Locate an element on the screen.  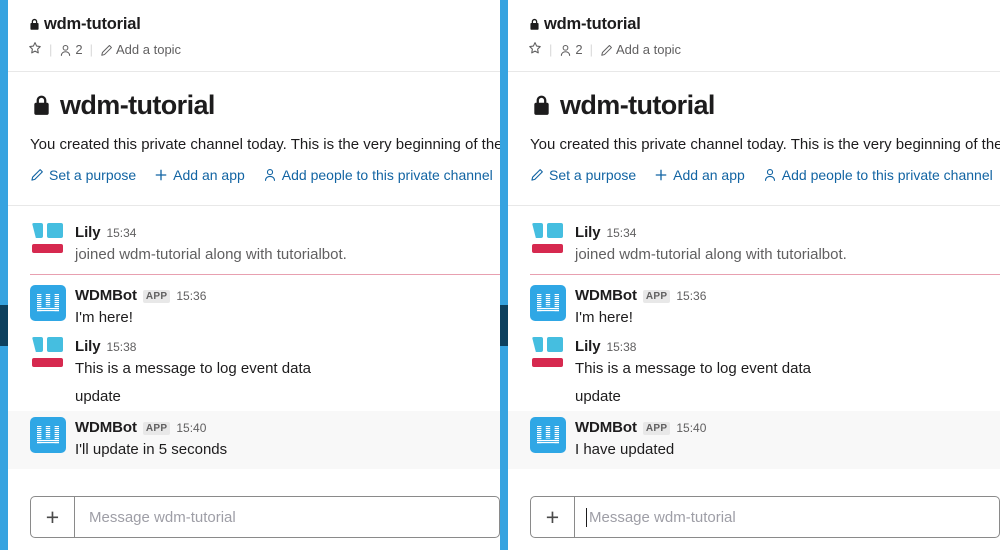
add-people-link-label: Add people to this private channel is located at coordinates (387, 175).